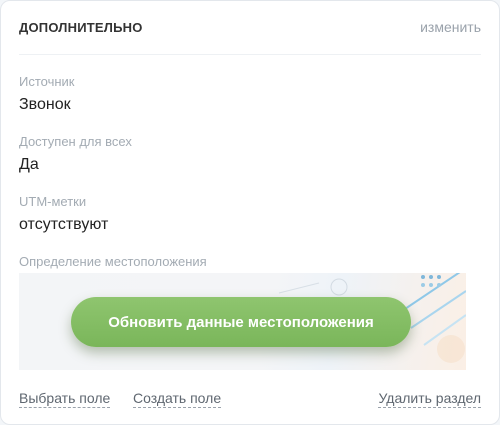 This screenshot has width=500, height=425. What do you see at coordinates (81, 27) in the screenshot?
I see `section-title: ДОПОЛНИТЕЛЬНО` at bounding box center [81, 27].